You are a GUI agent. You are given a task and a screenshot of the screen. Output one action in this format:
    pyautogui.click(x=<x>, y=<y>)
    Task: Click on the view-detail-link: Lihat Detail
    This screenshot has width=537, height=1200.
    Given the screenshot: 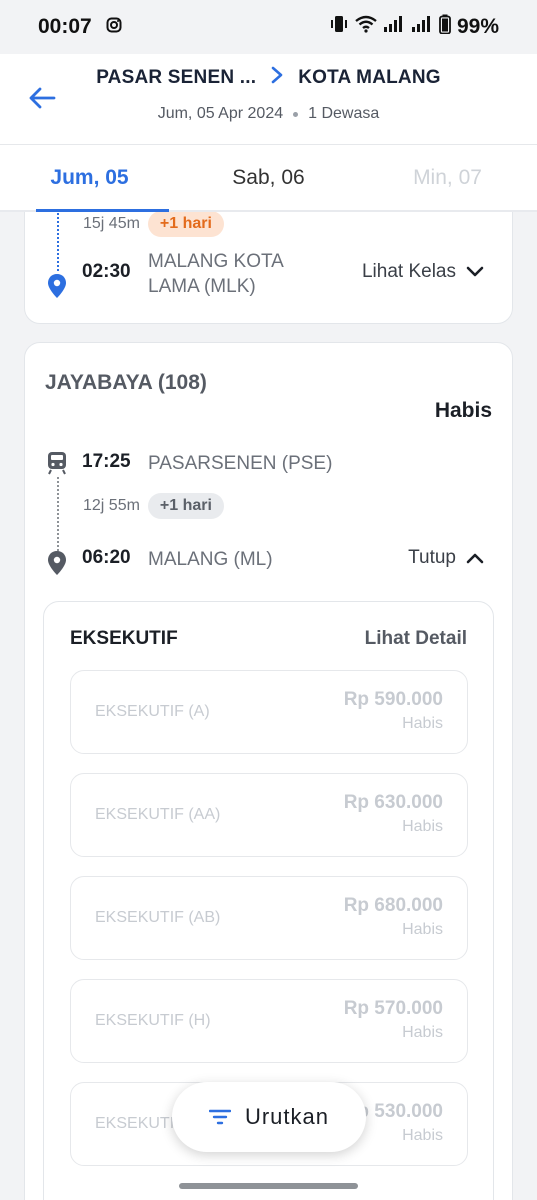 What is the action you would take?
    pyautogui.click(x=416, y=639)
    